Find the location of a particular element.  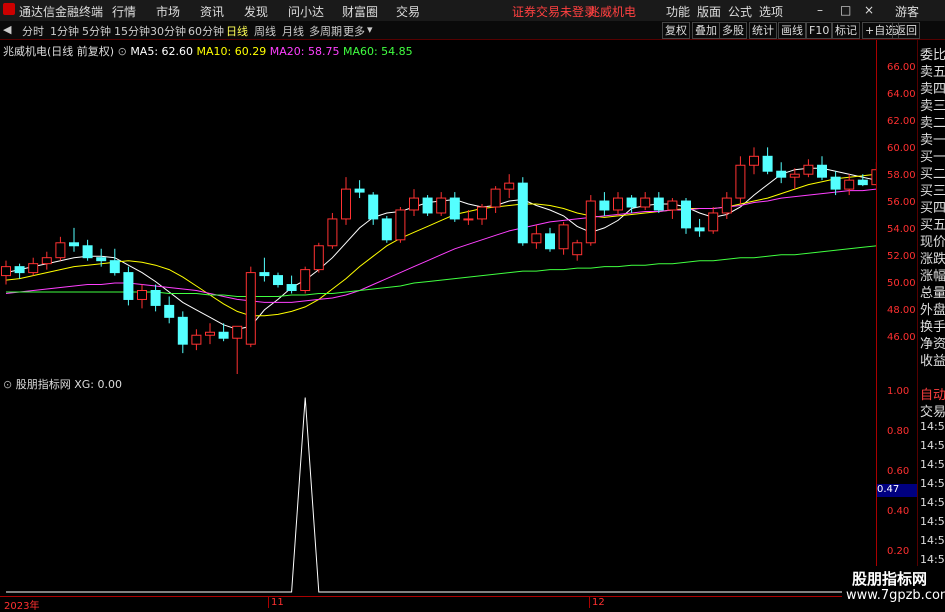

overlay-button: 叠加 is located at coordinates (706, 30).